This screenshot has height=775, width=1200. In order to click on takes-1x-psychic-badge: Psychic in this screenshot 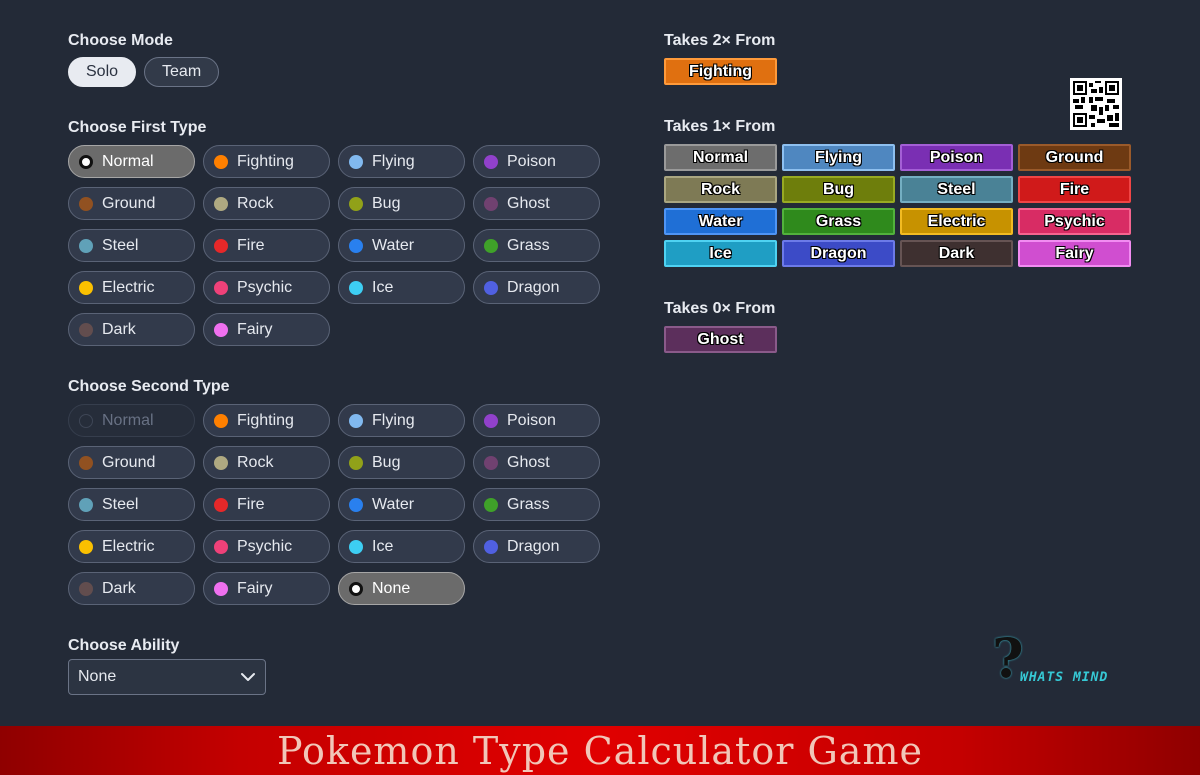, I will do `click(1074, 221)`.